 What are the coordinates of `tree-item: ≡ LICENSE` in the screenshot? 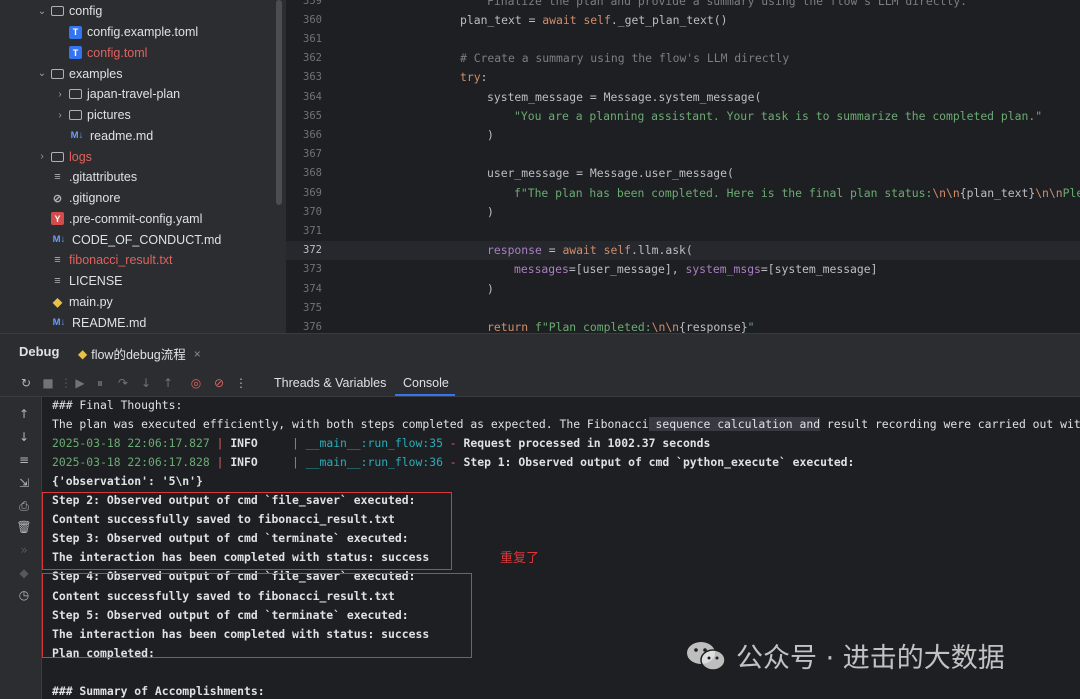 It's located at (143, 281).